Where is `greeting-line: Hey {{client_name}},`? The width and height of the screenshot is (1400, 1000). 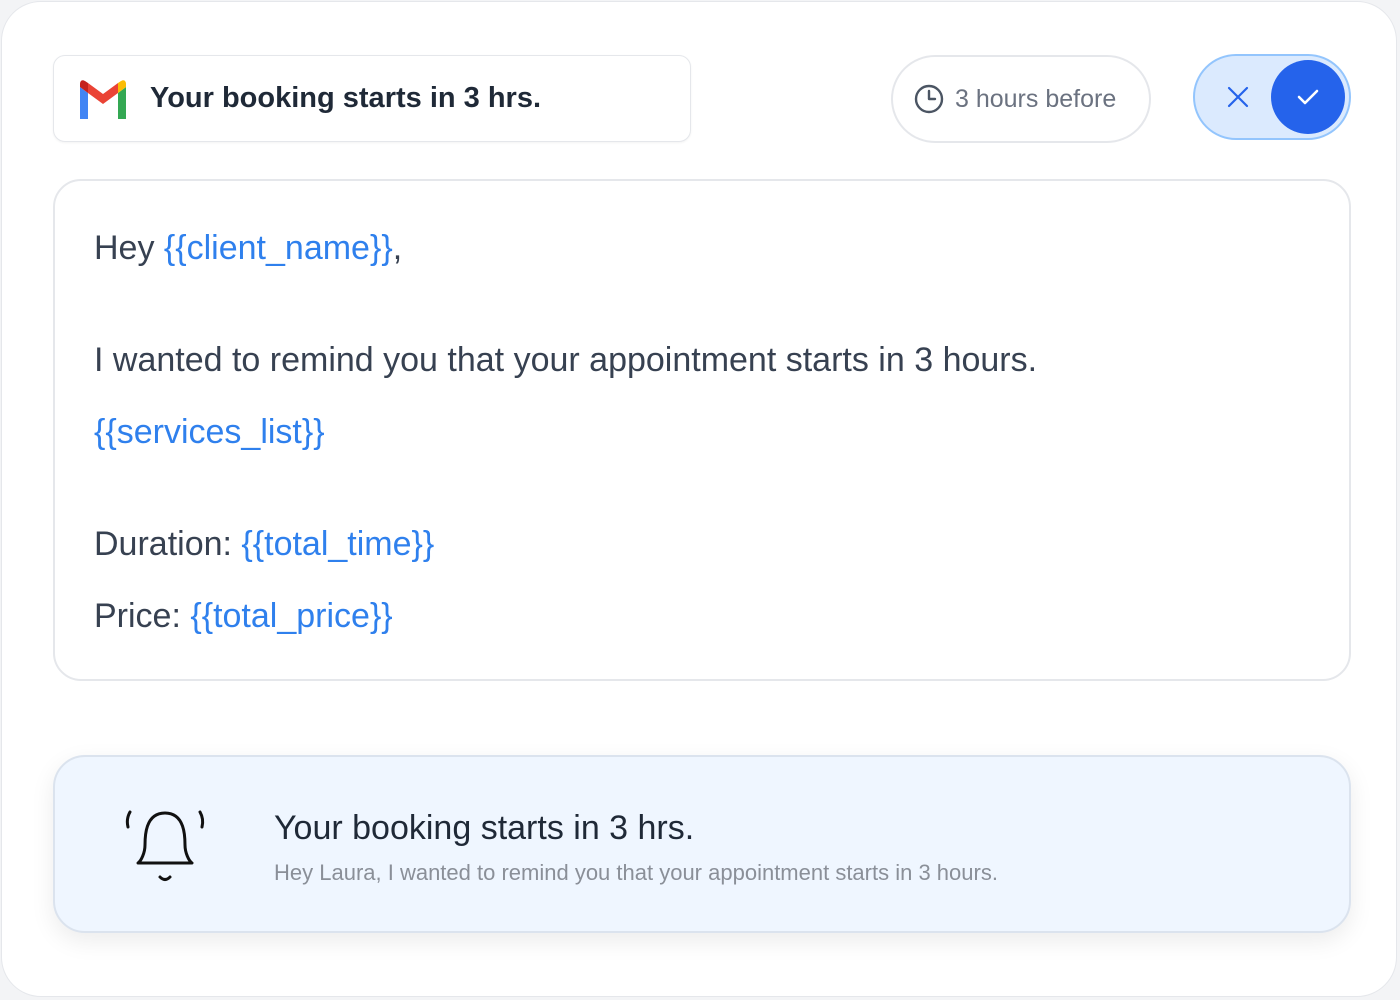
greeting-line: Hey {{client_name}}, is located at coordinates (248, 248).